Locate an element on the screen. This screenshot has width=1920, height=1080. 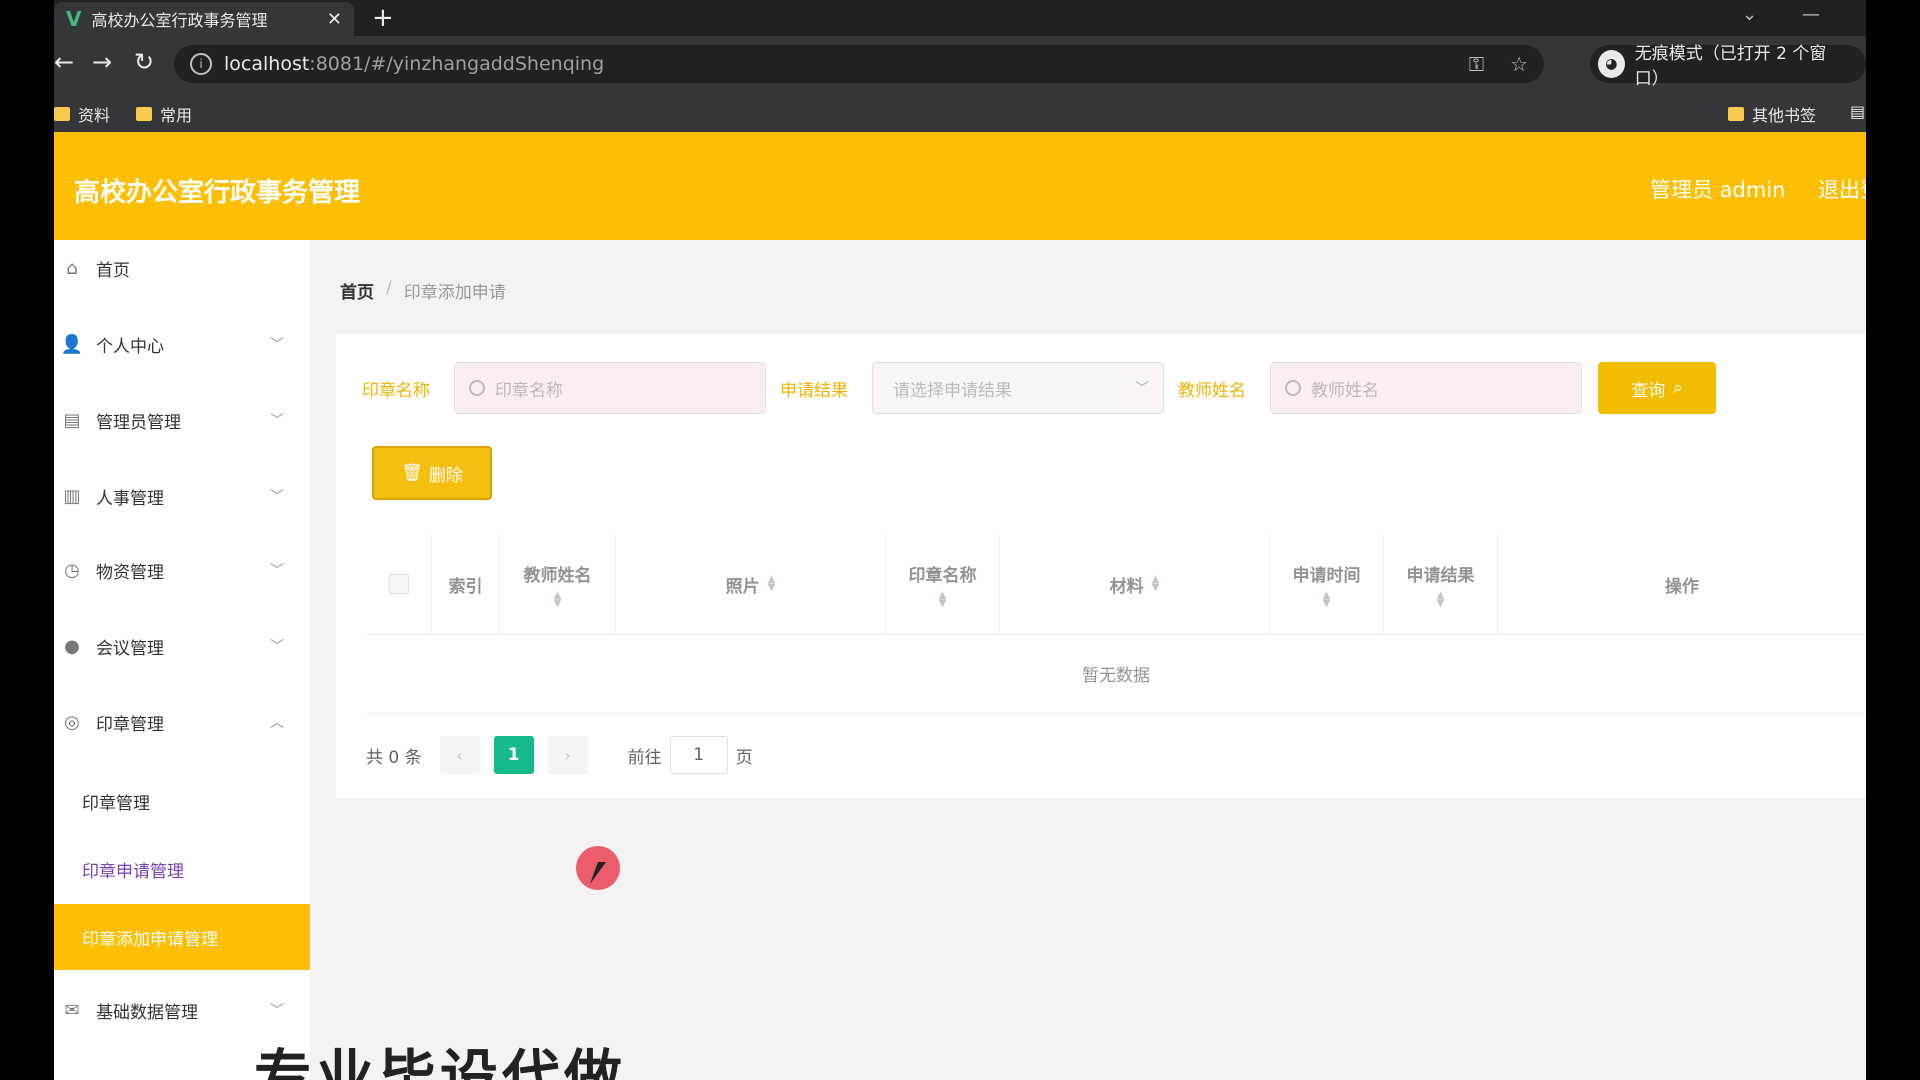
tab-search-icon: ⌄ is located at coordinates (1749, 14).